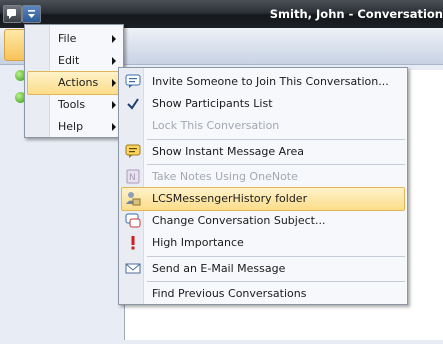 This screenshot has width=443, height=344. I want to click on menu-item-label: Help, so click(71, 126).